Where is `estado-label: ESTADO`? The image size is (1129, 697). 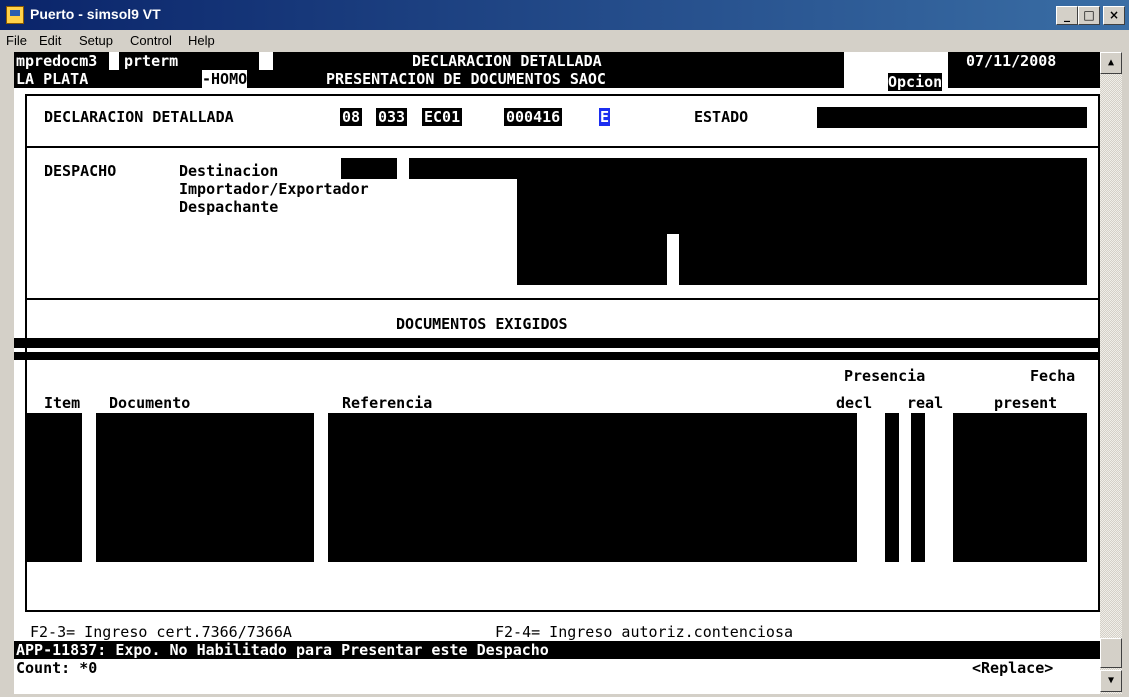
estado-label: ESTADO is located at coordinates (721, 117).